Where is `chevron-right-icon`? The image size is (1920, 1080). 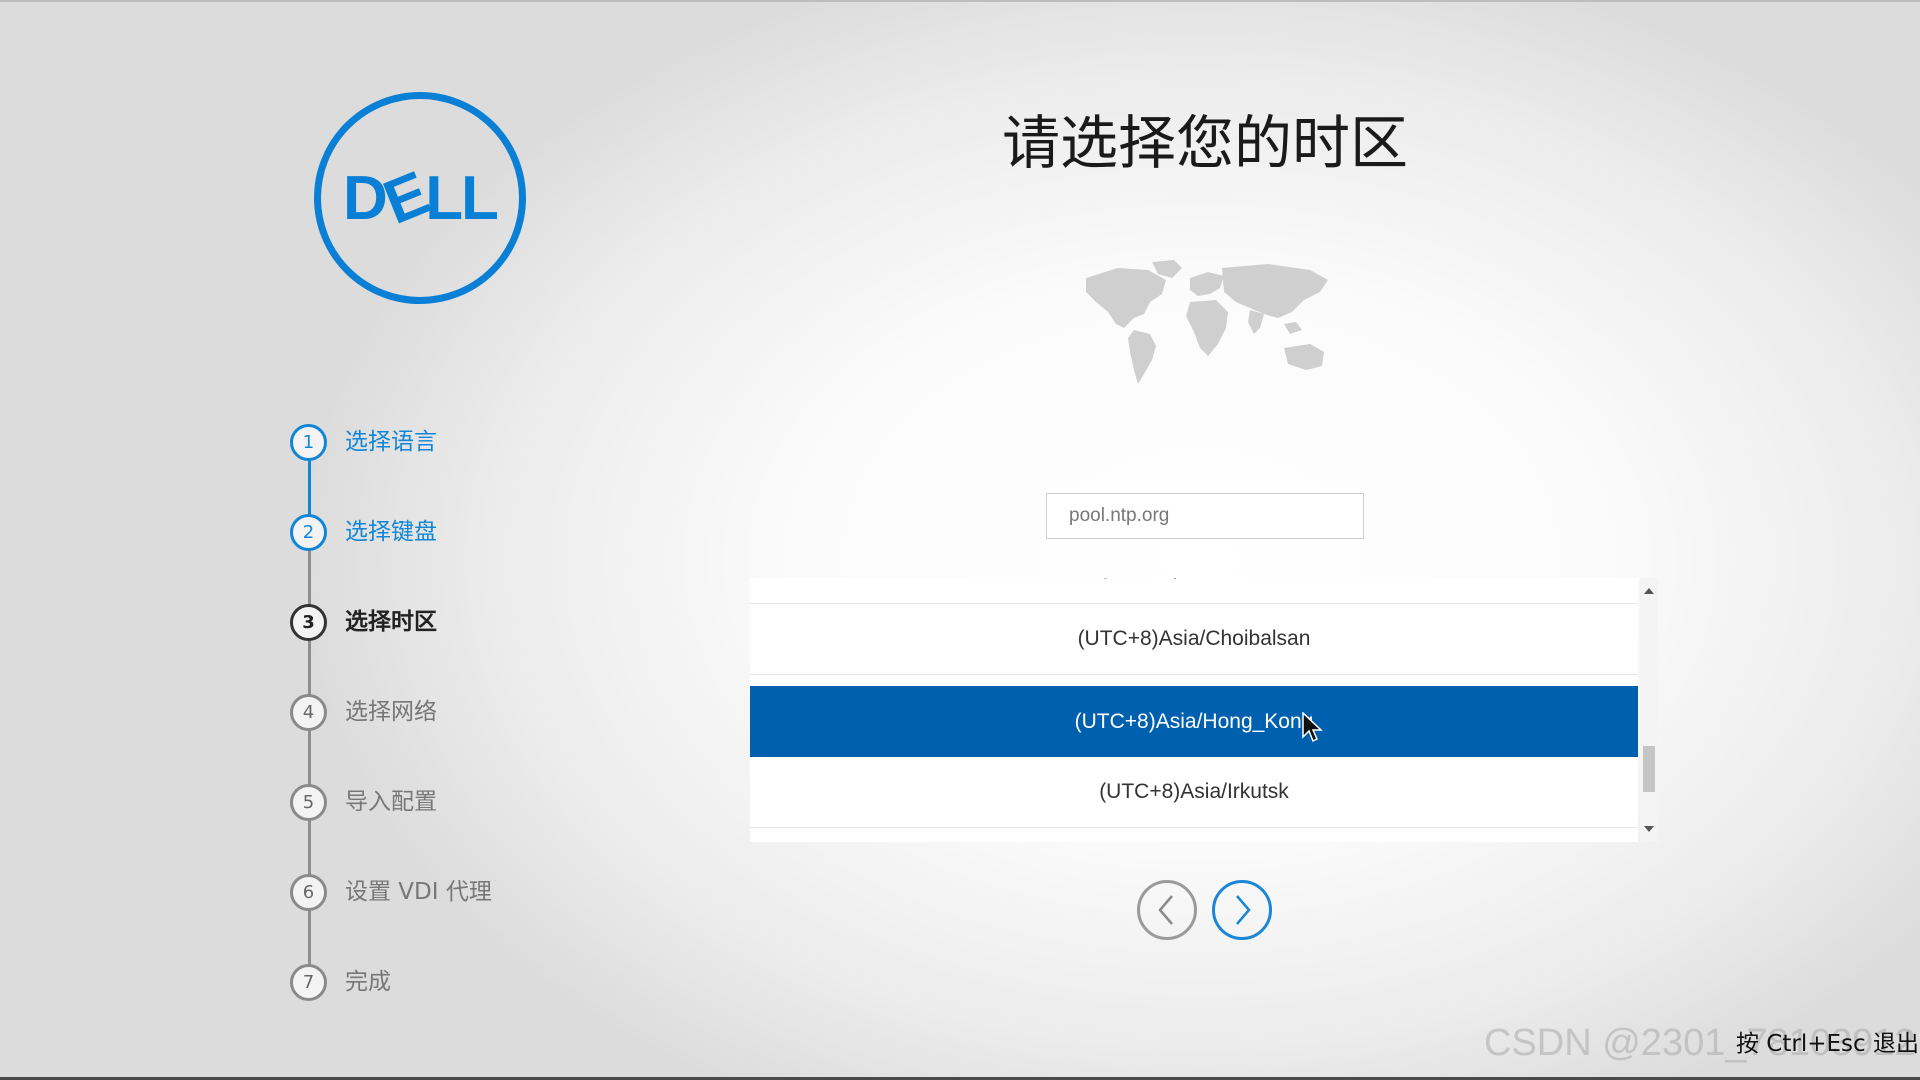
chevron-right-icon is located at coordinates (1243, 910).